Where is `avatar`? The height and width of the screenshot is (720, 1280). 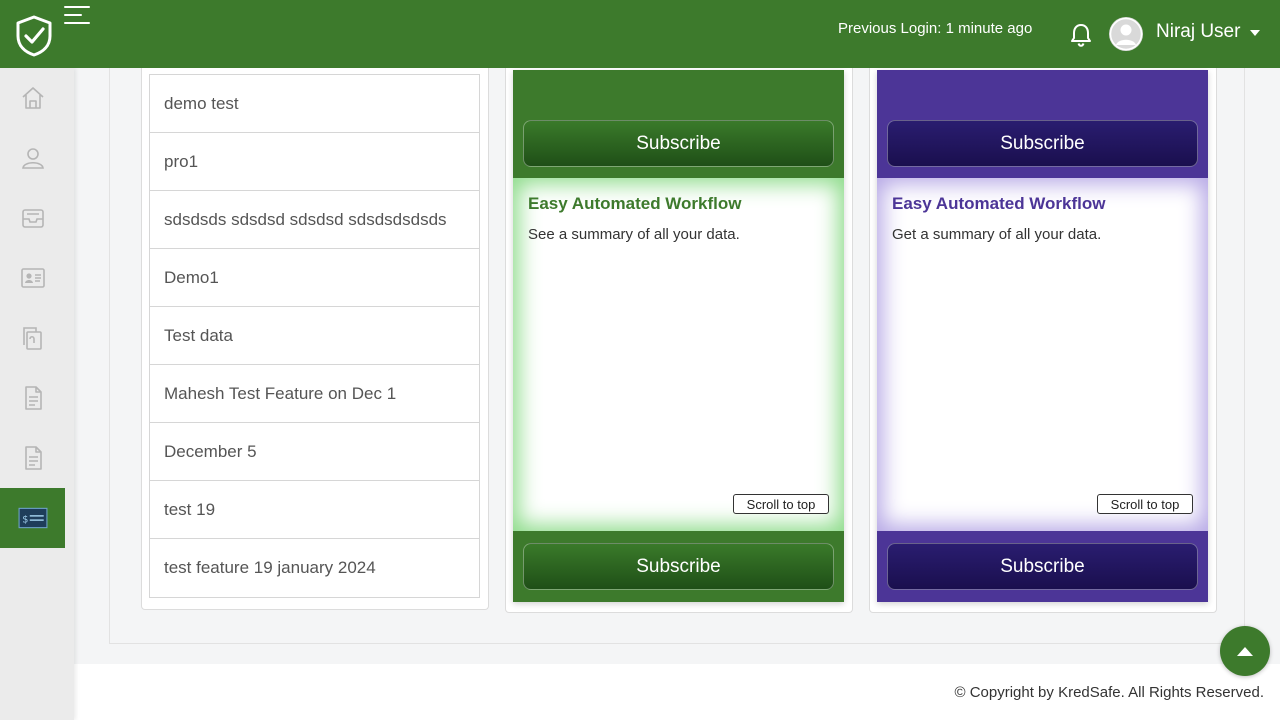
avatar is located at coordinates (1126, 34).